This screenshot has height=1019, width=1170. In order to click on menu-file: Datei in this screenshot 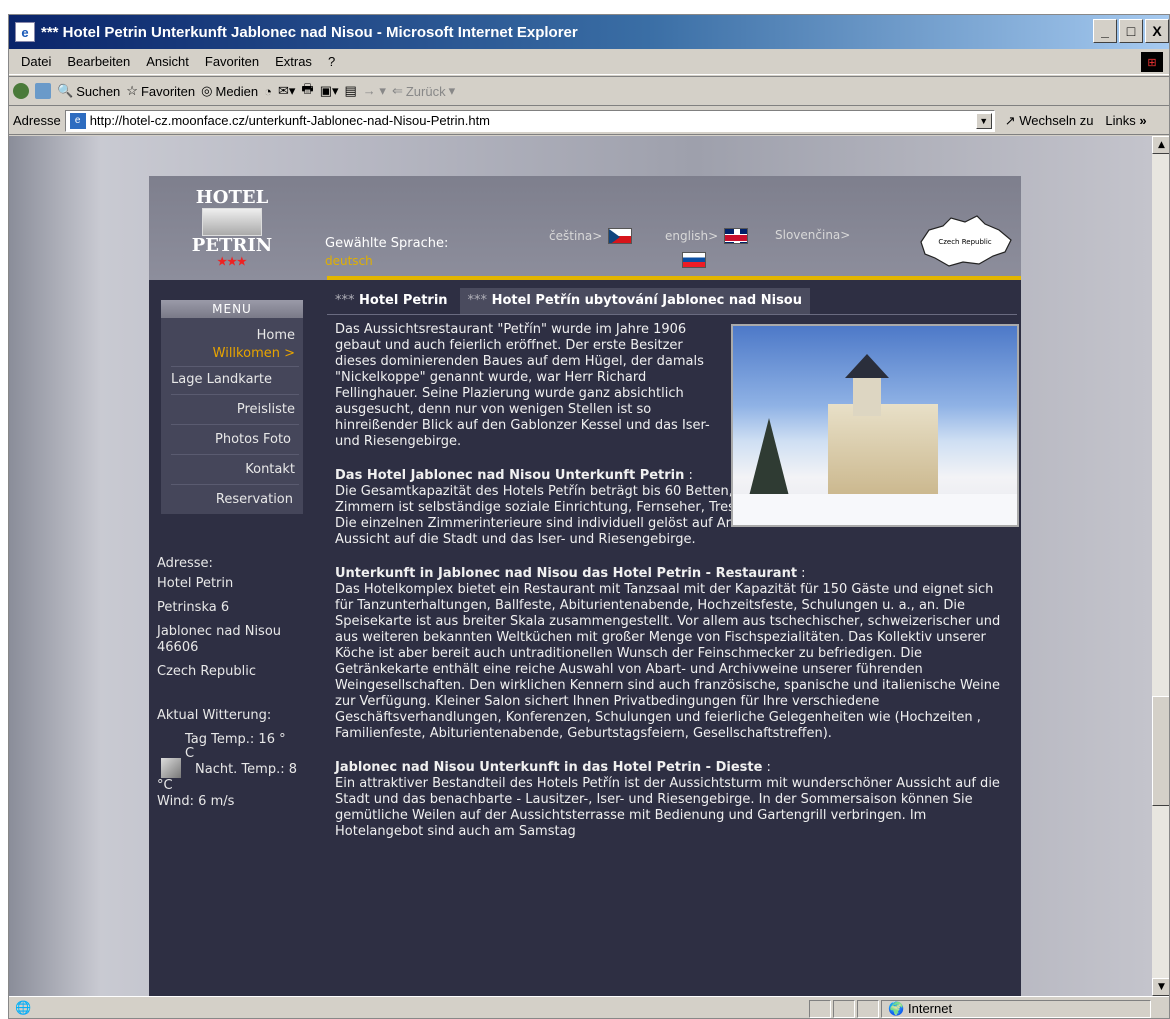, I will do `click(36, 61)`.